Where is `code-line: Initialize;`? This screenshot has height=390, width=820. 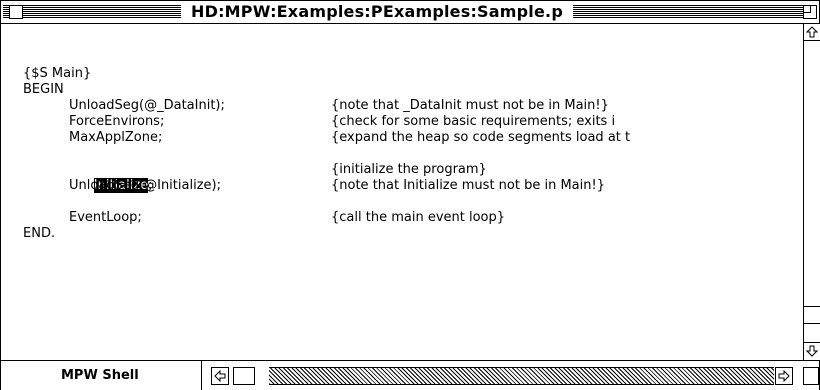 code-line: Initialize; is located at coordinates (111, 177).